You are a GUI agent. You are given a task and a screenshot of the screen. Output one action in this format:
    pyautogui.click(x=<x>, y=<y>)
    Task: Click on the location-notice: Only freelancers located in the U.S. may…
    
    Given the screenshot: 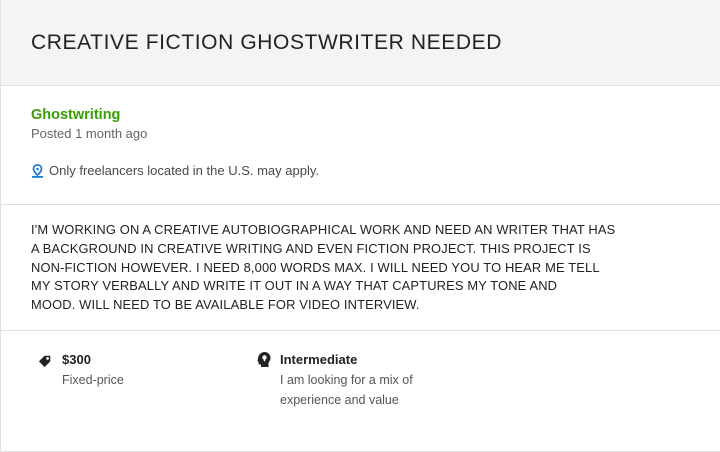 What is the action you would take?
    pyautogui.click(x=375, y=170)
    